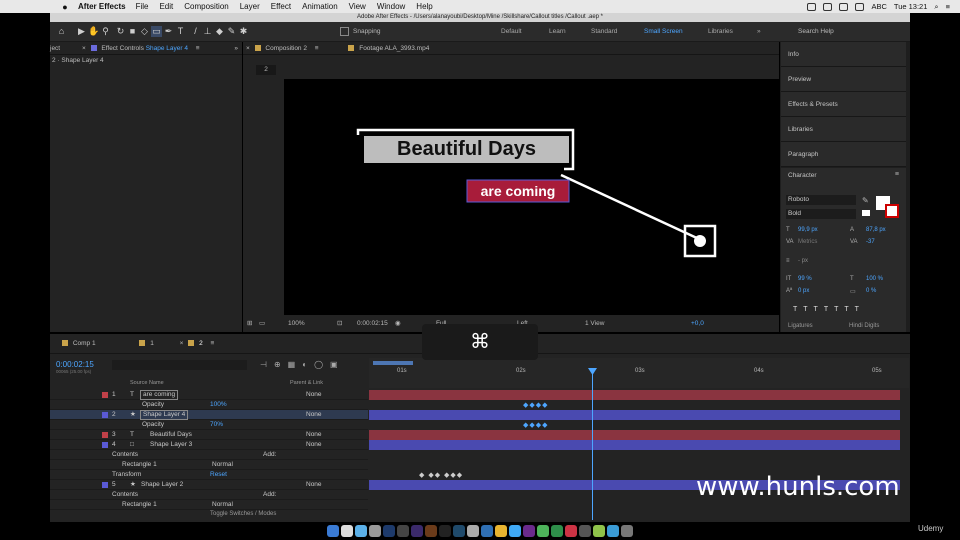 This screenshot has height=540, width=960. What do you see at coordinates (209, 425) in the screenshot?
I see `property-row-opacity: Opacity 70%` at bounding box center [209, 425].